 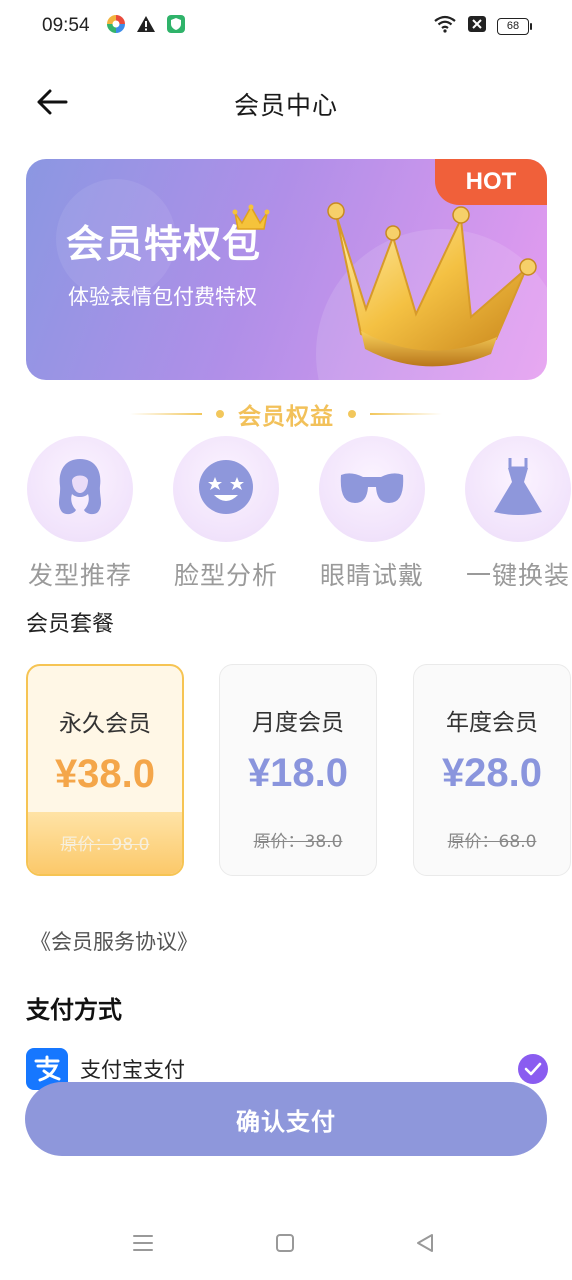 What do you see at coordinates (74, 1010) in the screenshot?
I see `payment-title: 支付方式` at bounding box center [74, 1010].